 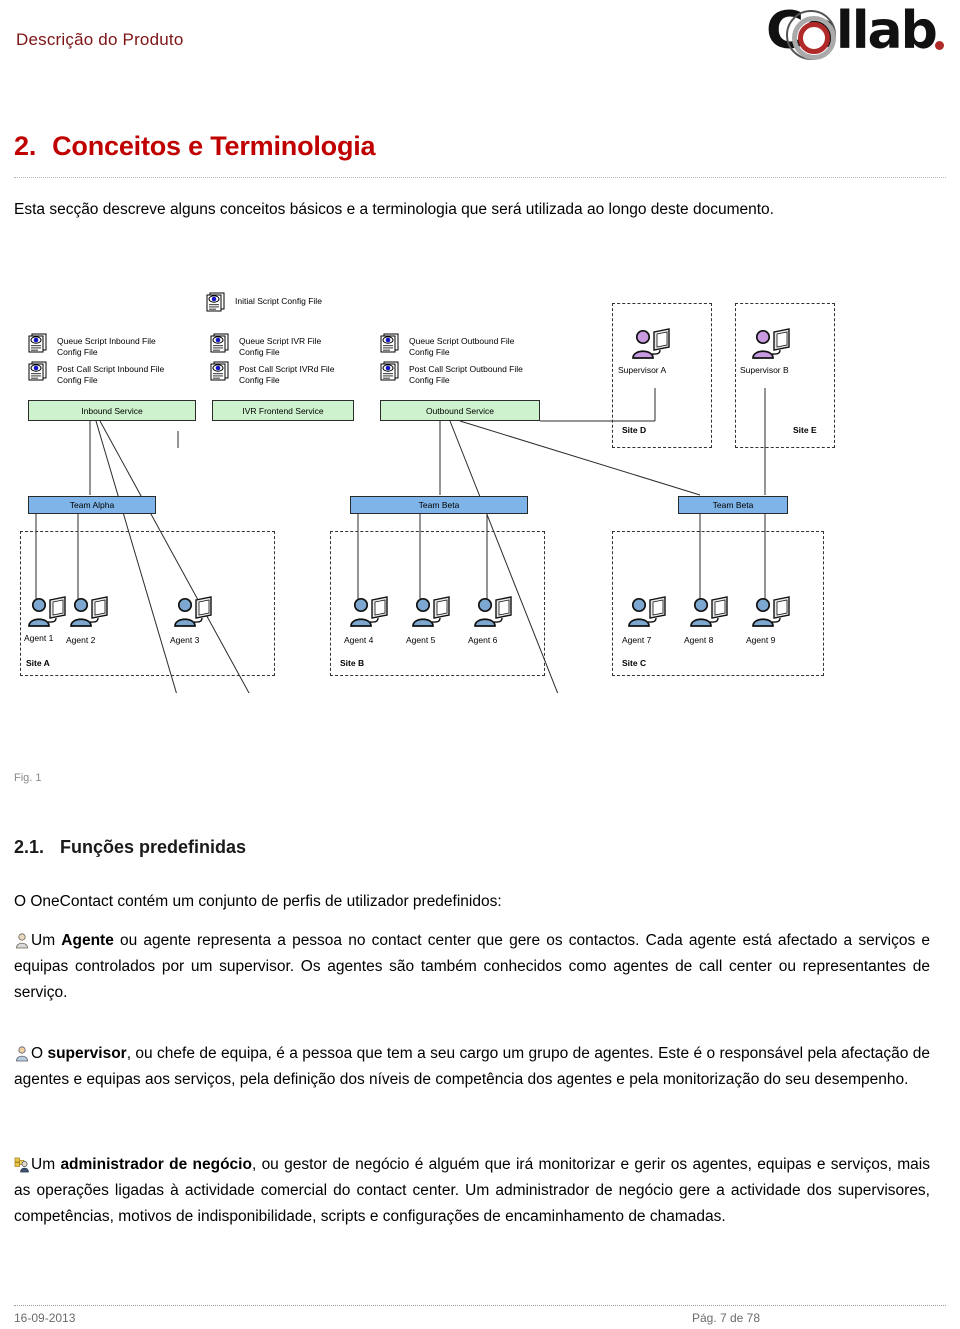 What do you see at coordinates (480, 177) in the screenshot?
I see `heading-divider` at bounding box center [480, 177].